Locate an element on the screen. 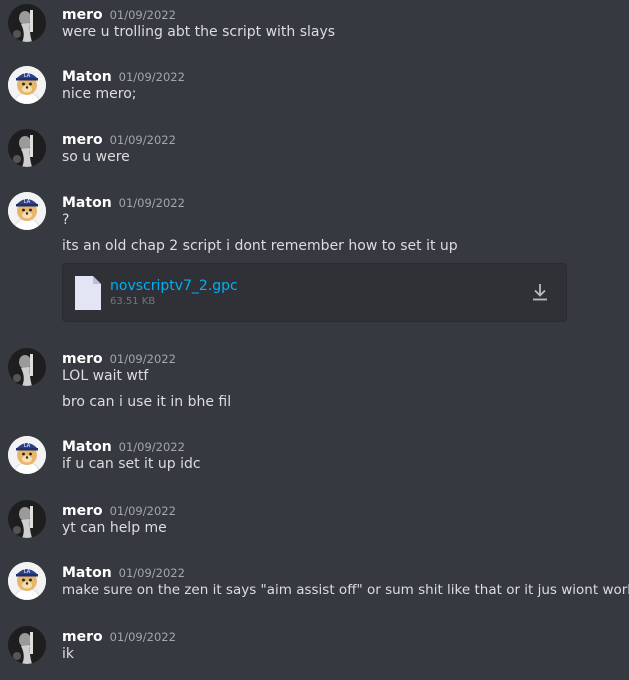 This screenshot has width=629, height=680. message-text: ik is located at coordinates (68, 654).